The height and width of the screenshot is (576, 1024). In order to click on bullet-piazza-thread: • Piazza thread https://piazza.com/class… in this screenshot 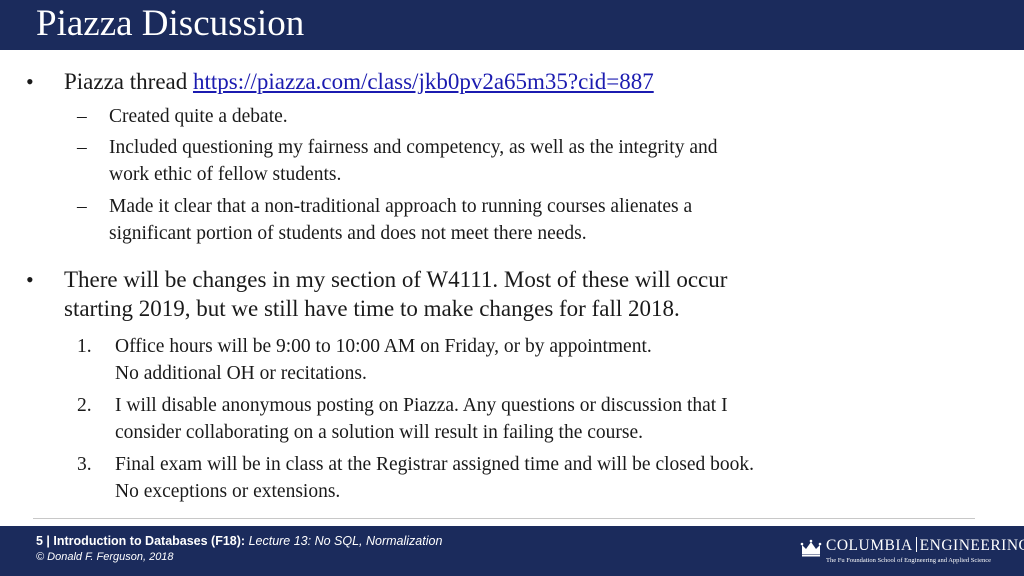, I will do `click(505, 81)`.